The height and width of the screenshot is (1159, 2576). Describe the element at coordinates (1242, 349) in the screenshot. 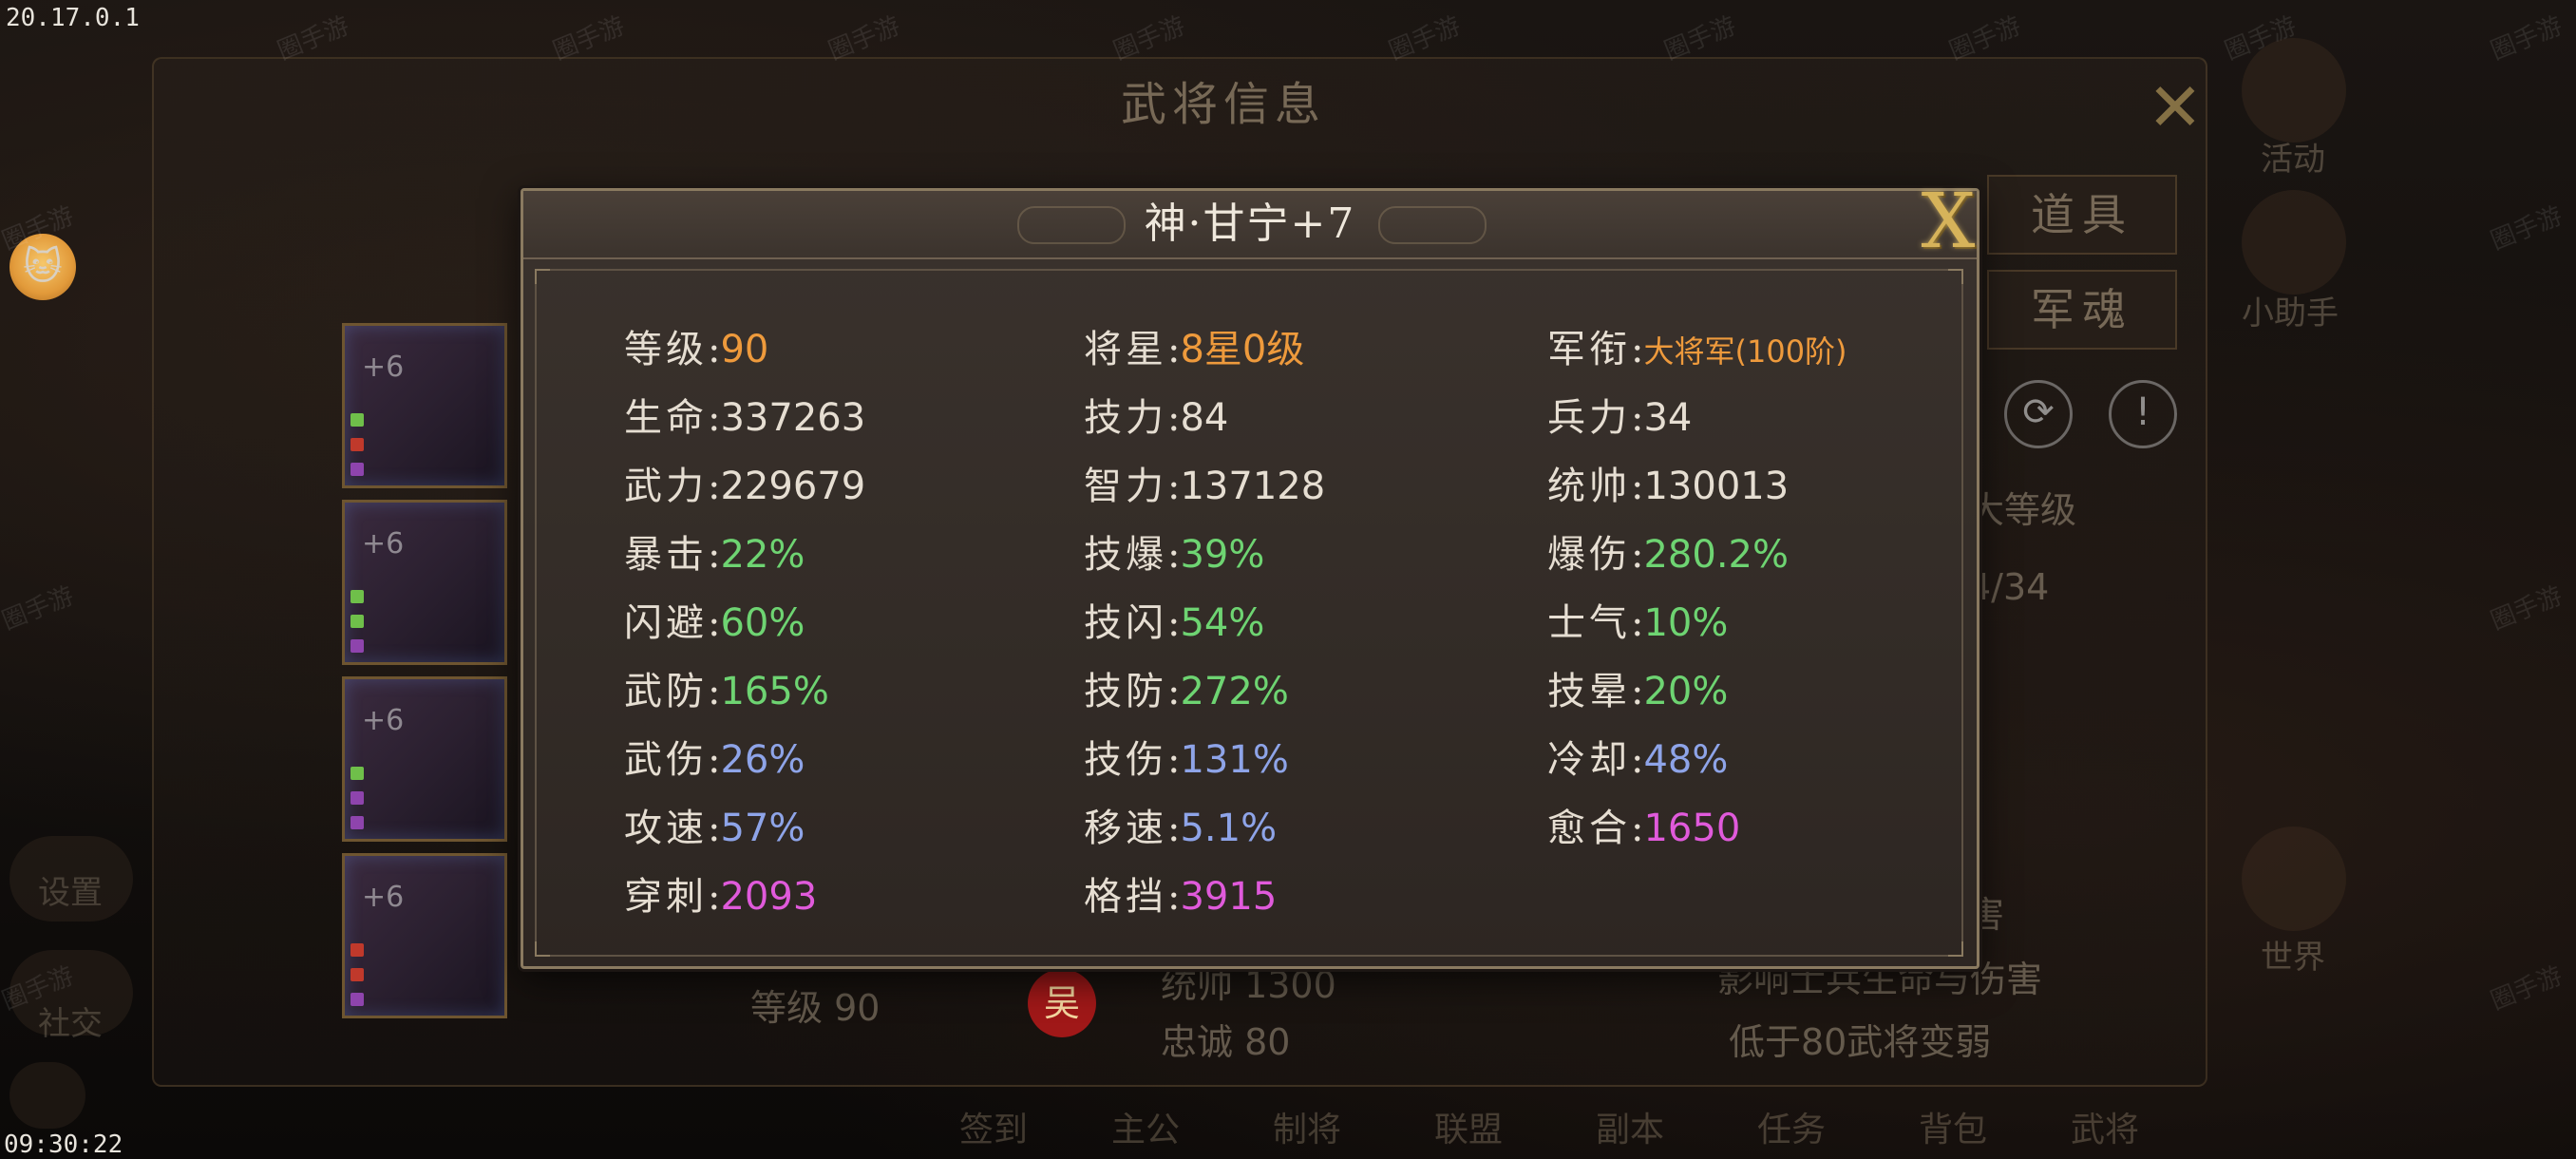

I see `stat-value: 8星0级` at that location.